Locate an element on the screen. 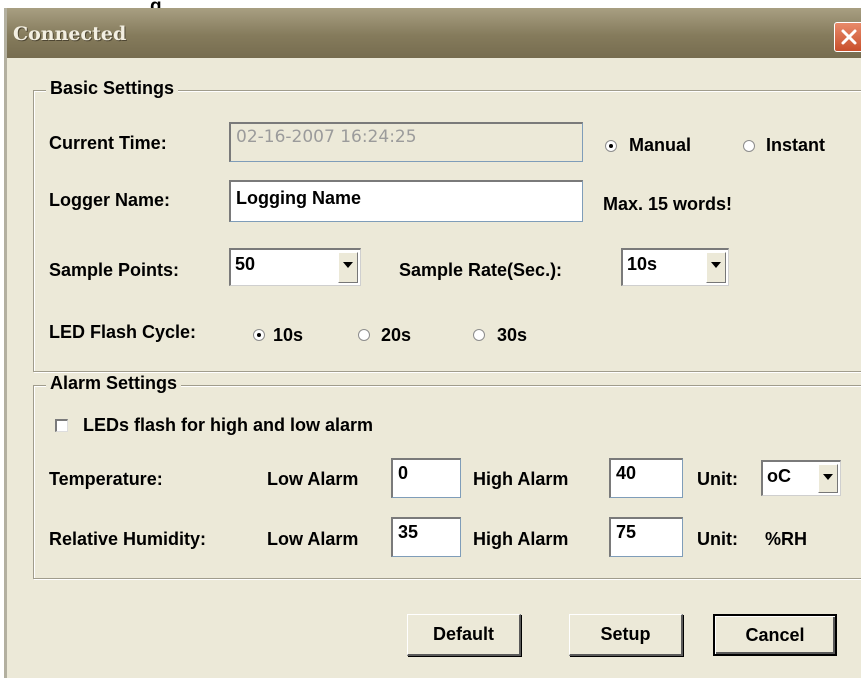 The image size is (861, 678). led-flash-label: LED Flash Cycle: is located at coordinates (123, 332).